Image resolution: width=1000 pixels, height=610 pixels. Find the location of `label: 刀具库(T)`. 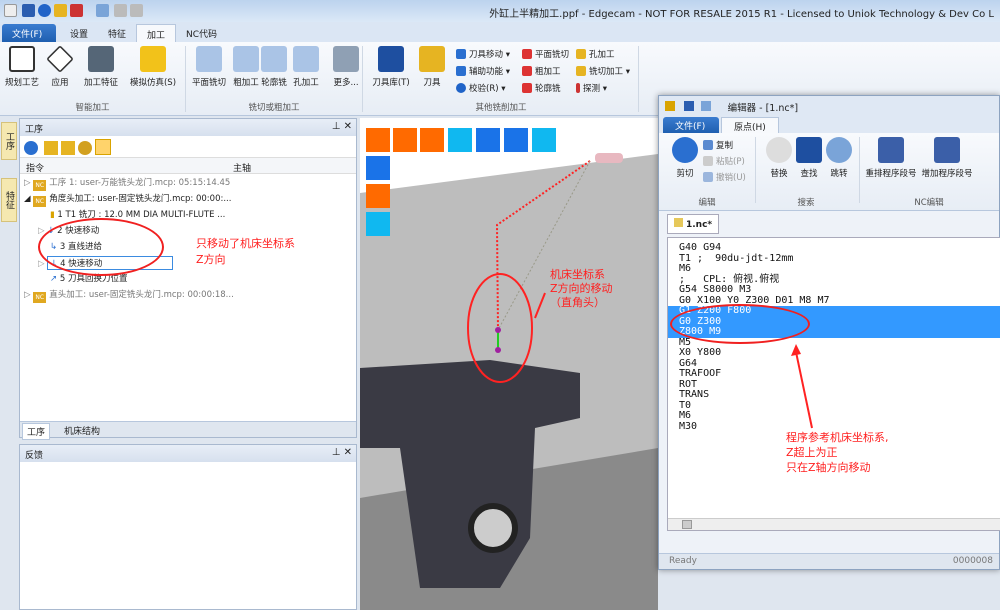

label: 刀具库(T) is located at coordinates (391, 83).